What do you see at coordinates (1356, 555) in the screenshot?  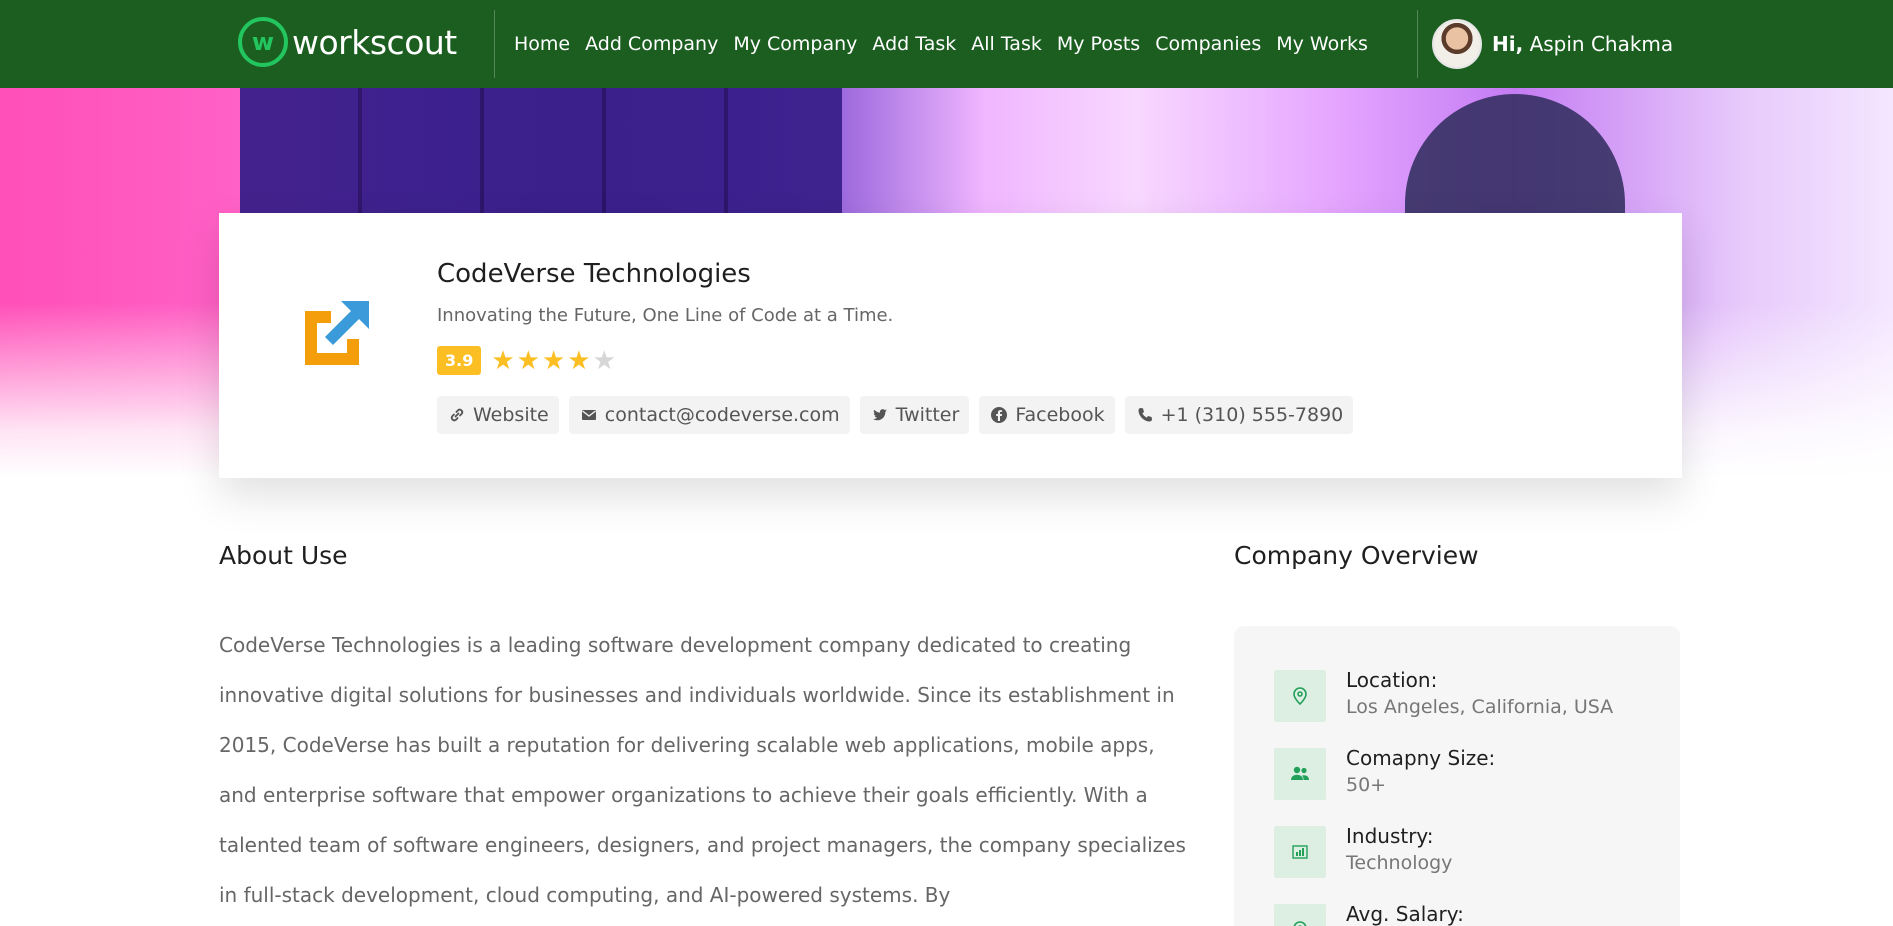 I see `overview-title: Company Overview` at bounding box center [1356, 555].